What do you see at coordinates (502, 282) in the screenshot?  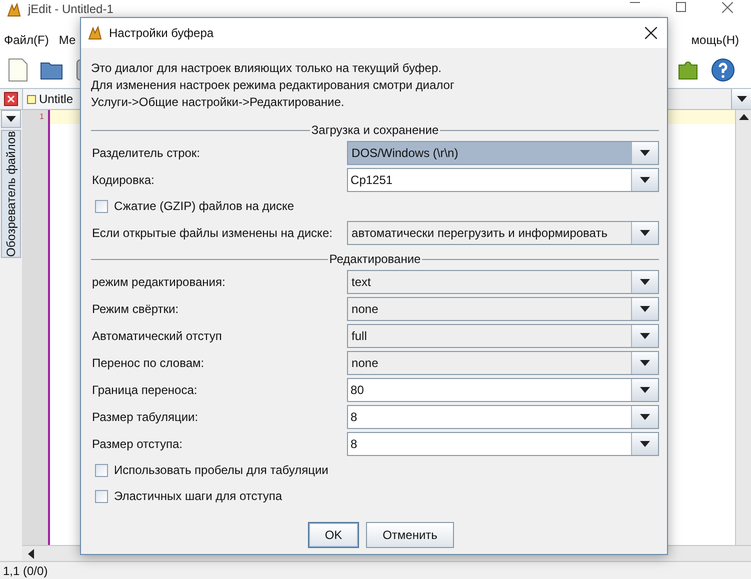 I see `dropdown: text` at bounding box center [502, 282].